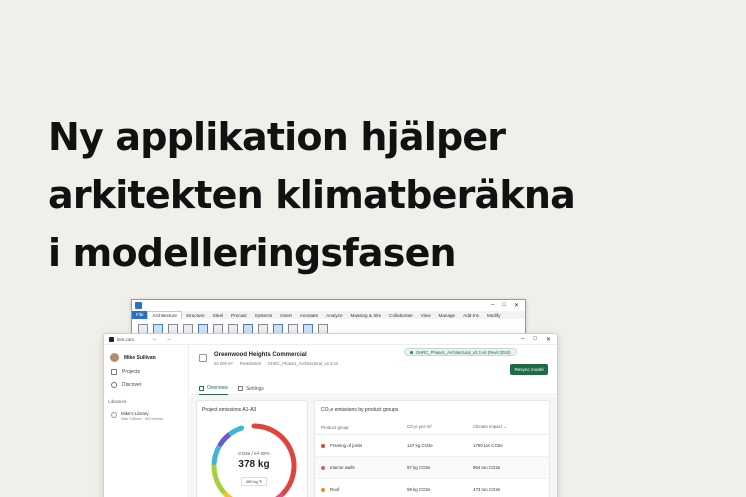  What do you see at coordinates (252, 253) in the screenshot?
I see `headline-line-3: i modelleringsfasen` at bounding box center [252, 253].